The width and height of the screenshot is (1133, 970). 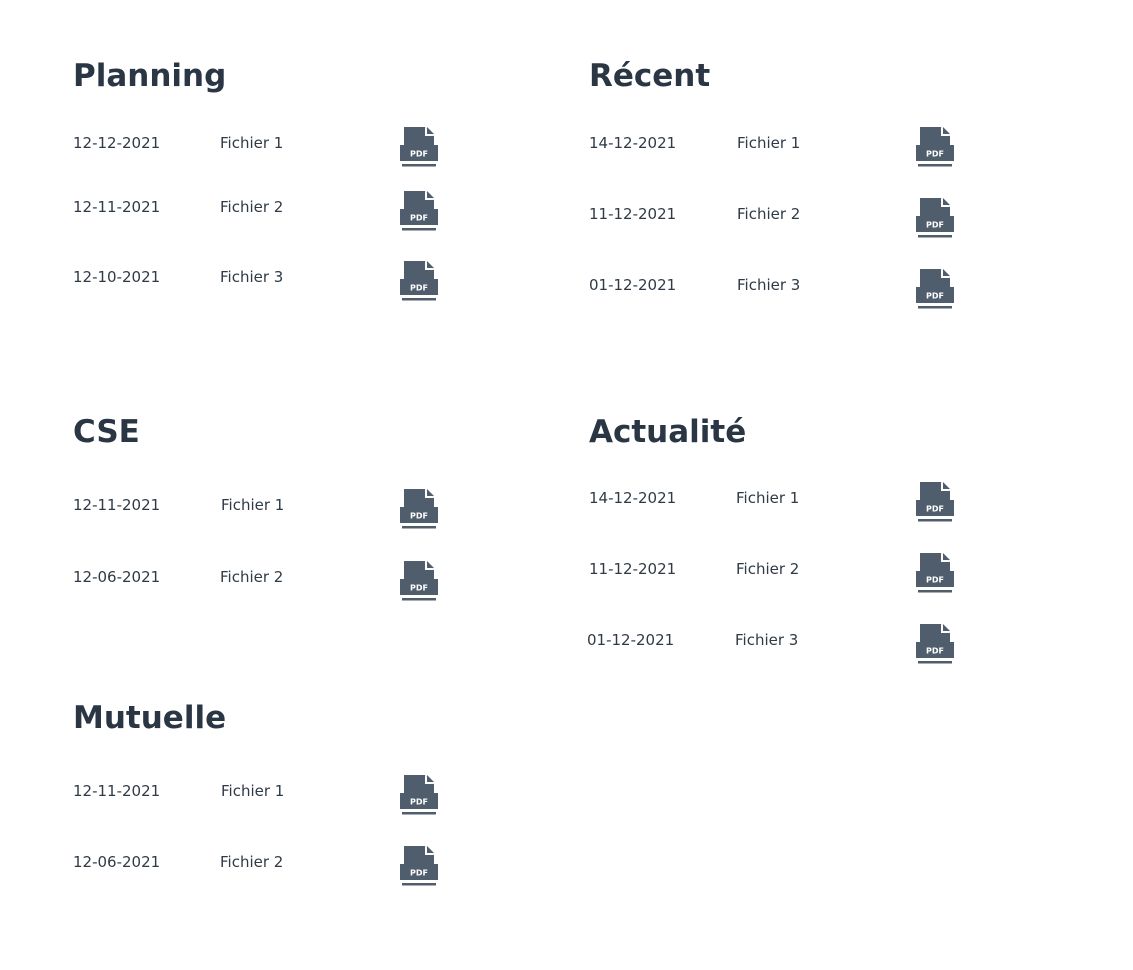 I want to click on file-date: 12-12-2021, so click(x=117, y=143).